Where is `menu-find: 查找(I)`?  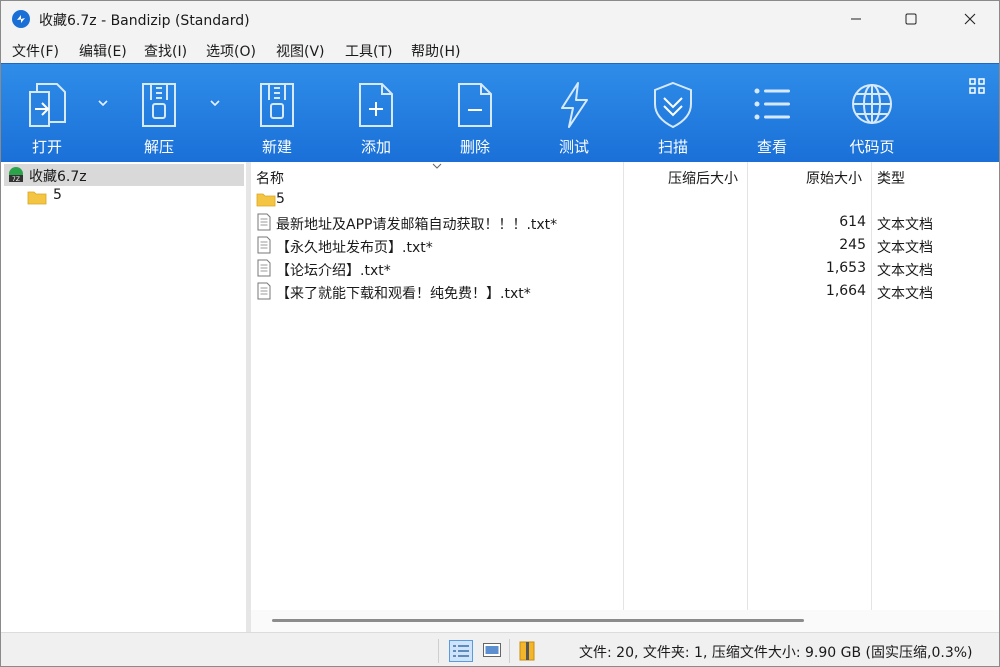 menu-find: 查找(I) is located at coordinates (165, 51).